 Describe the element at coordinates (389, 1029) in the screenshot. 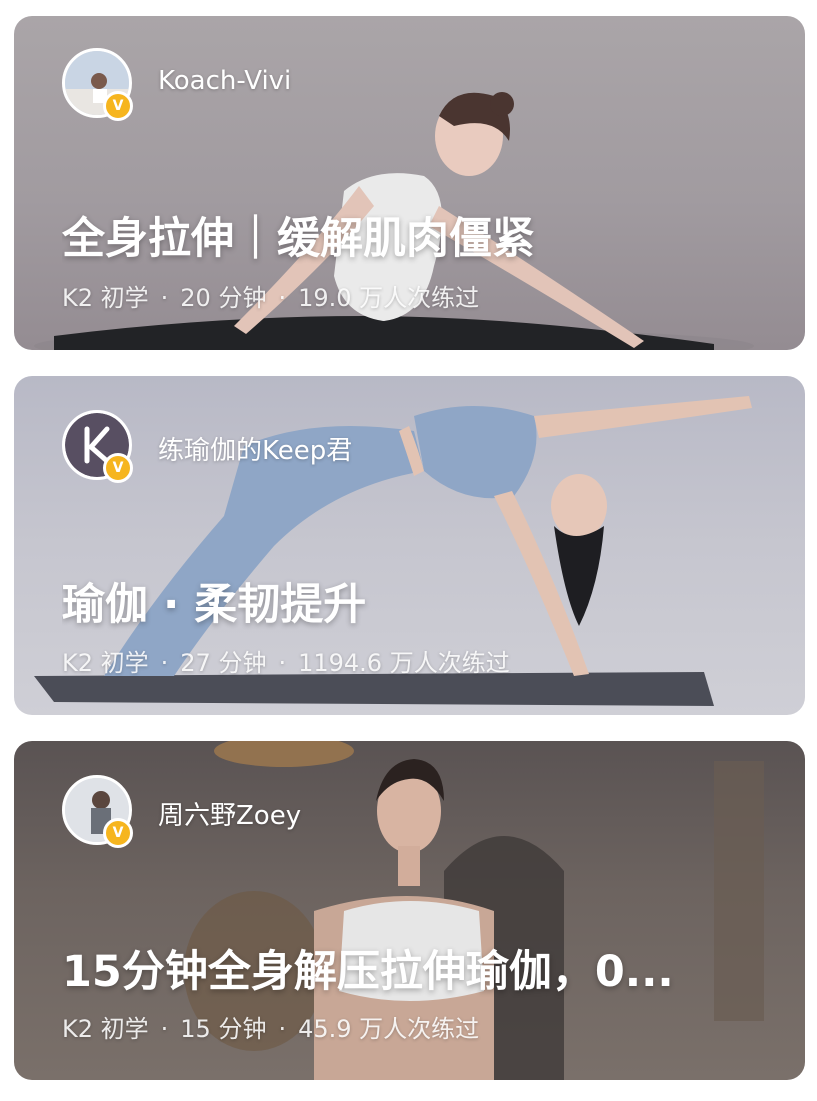

I see `course-participants: 45.9 万人次练过` at that location.